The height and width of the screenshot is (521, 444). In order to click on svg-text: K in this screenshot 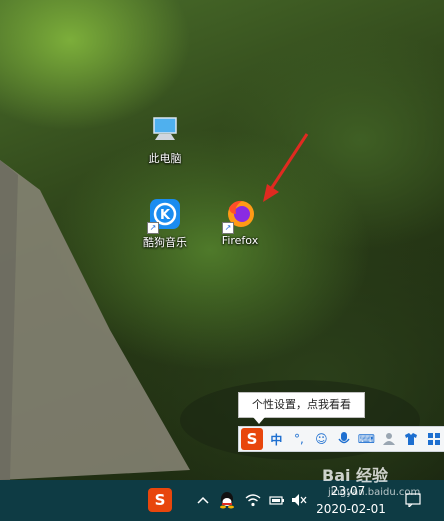, I will do `click(165, 215)`.